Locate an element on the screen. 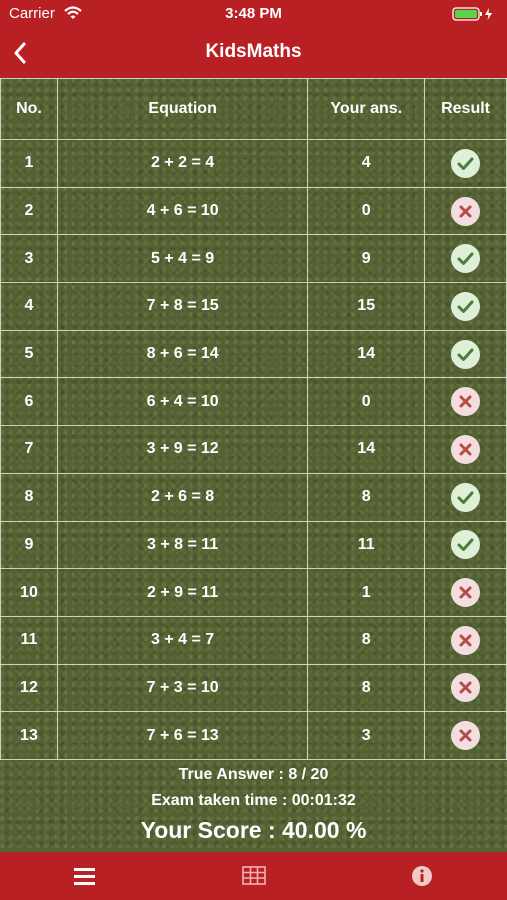  row-number: 1 is located at coordinates (29, 163).